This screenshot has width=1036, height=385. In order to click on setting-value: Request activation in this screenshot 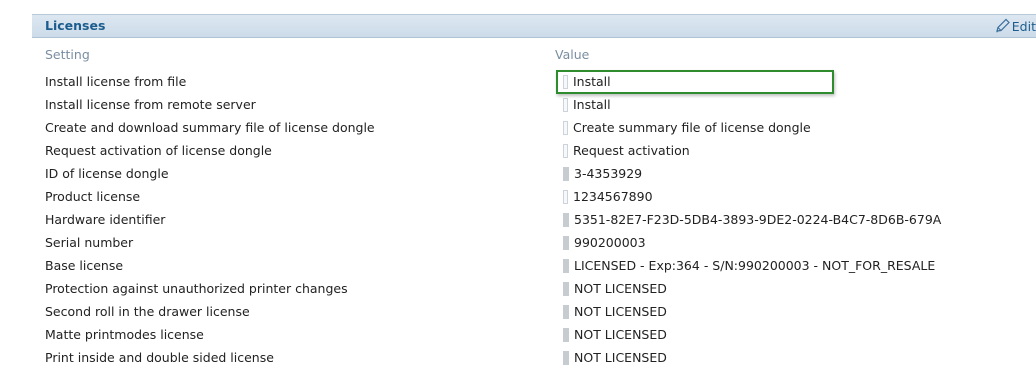, I will do `click(631, 150)`.